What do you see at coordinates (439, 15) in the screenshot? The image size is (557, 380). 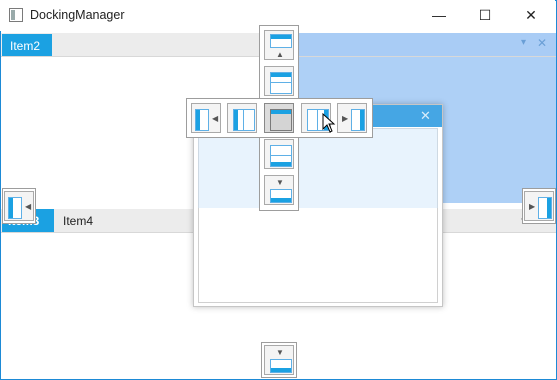 I see `minimize-button: —` at bounding box center [439, 15].